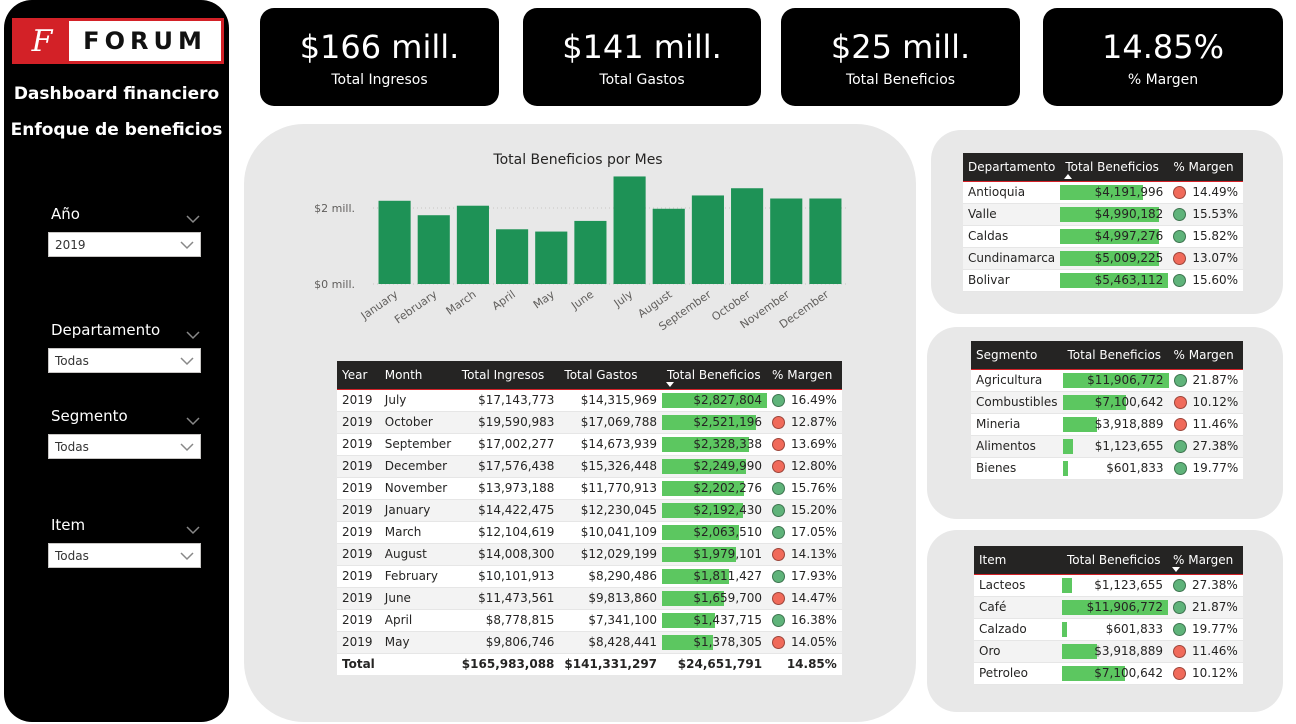 This screenshot has width=1296, height=724. I want to click on bar-may, so click(551, 257).